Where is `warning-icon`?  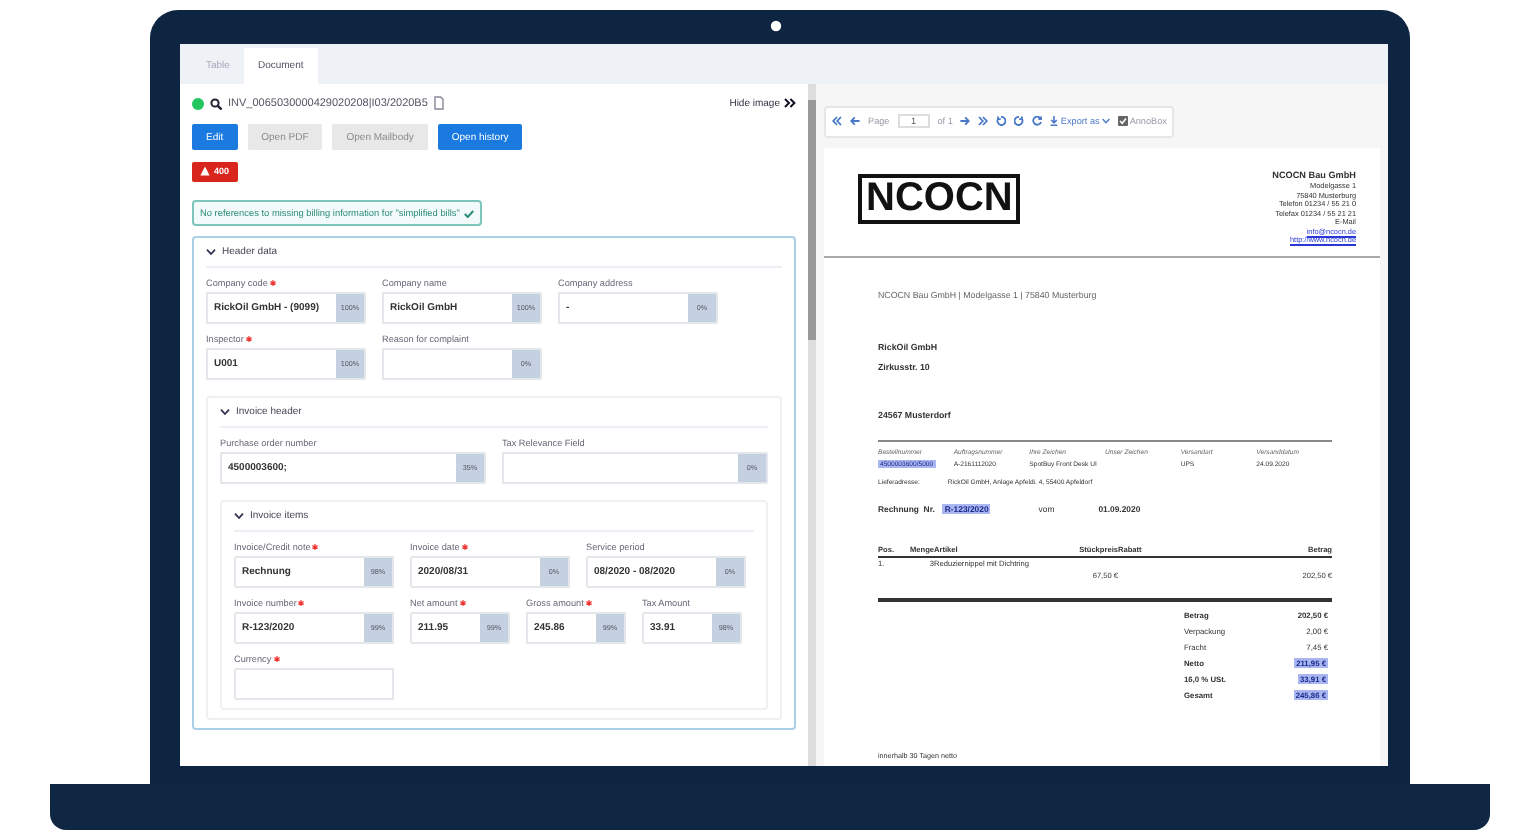
warning-icon is located at coordinates (205, 171).